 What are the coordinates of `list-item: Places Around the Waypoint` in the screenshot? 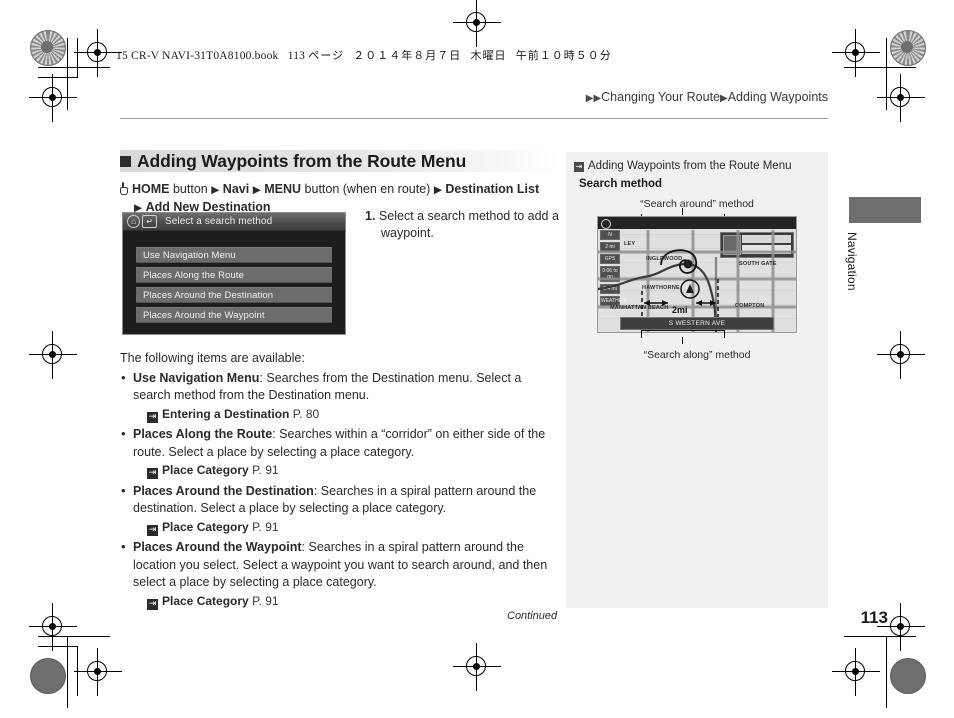 It's located at (234, 315).